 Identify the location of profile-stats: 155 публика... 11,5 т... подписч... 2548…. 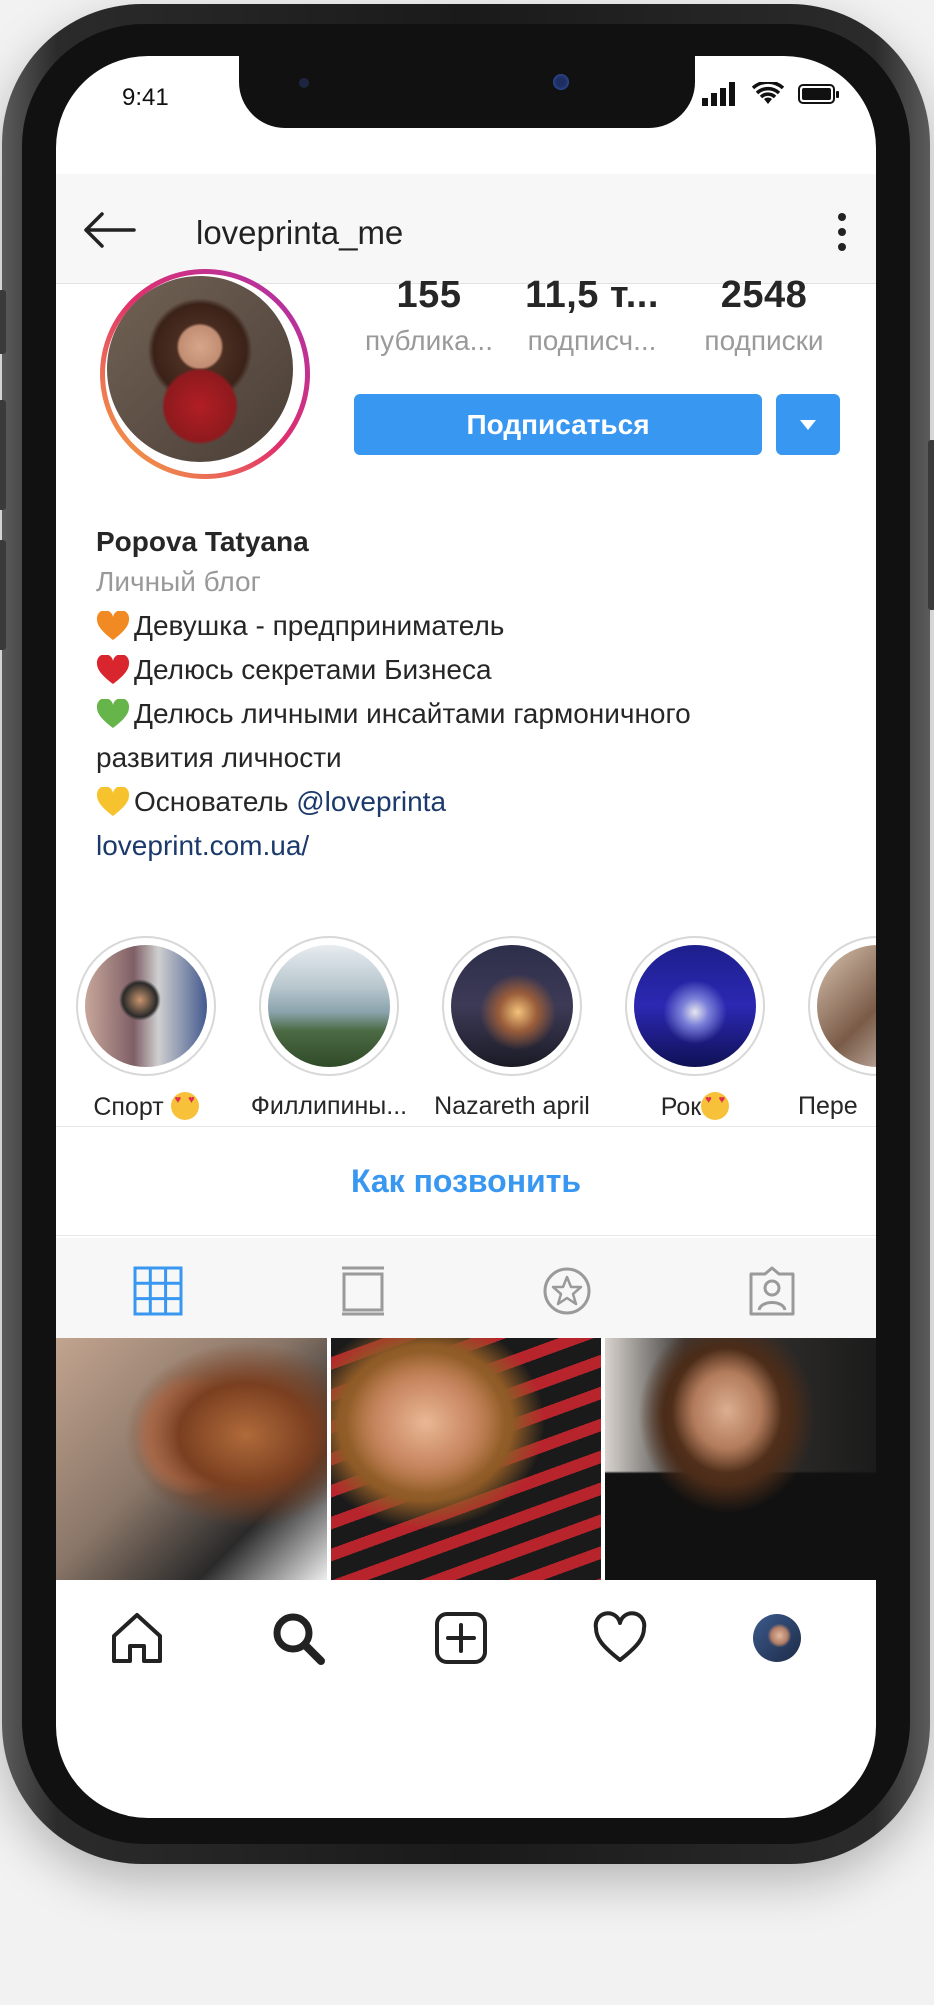
(614, 319).